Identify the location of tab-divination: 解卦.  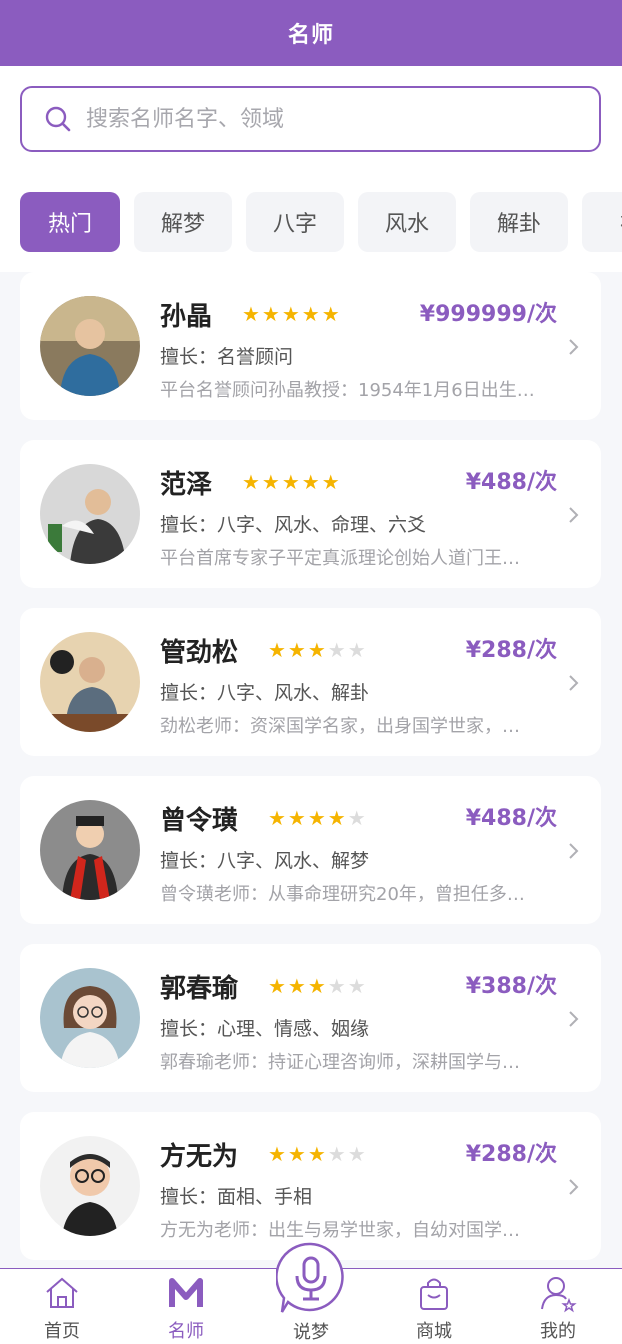
(519, 222).